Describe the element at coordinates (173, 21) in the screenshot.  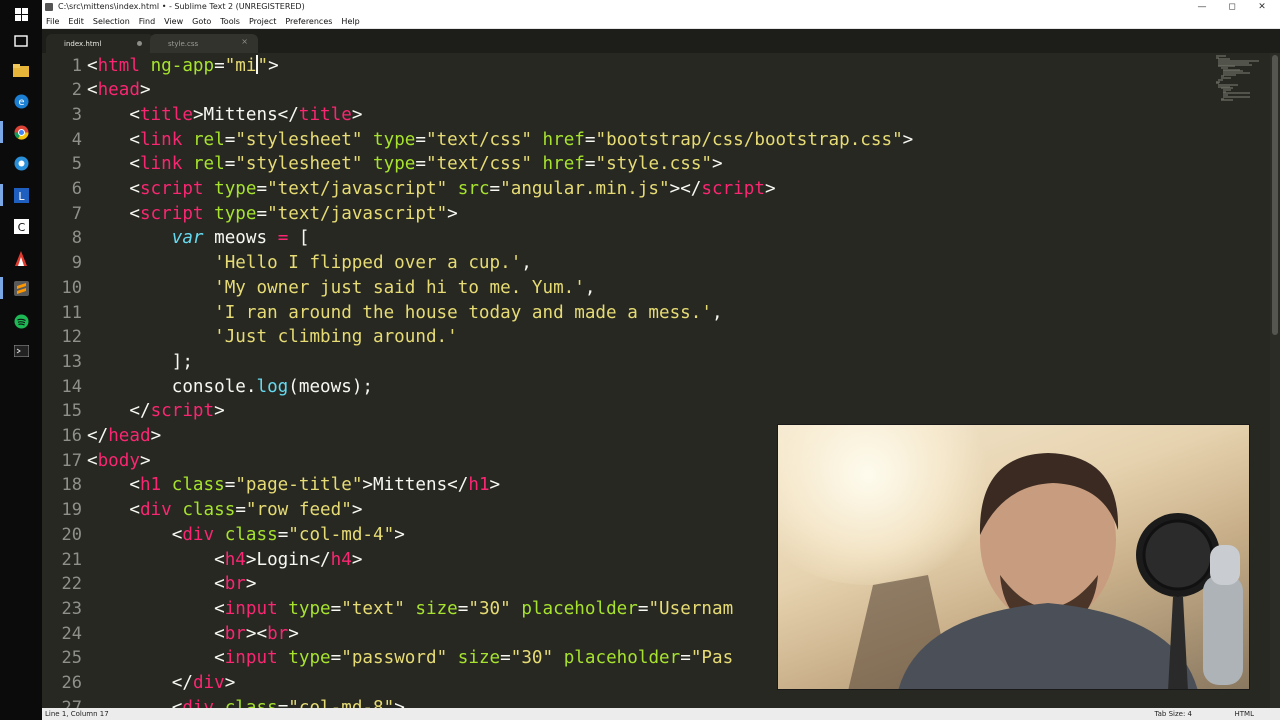
I see `menu-view: View` at that location.